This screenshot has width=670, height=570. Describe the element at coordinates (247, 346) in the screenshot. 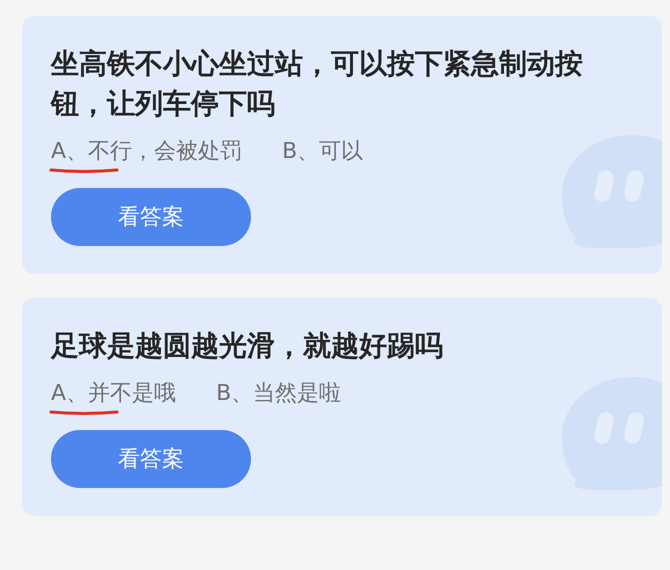

I see `question-text: 足球是越圆越光滑，就越好踢吗` at that location.